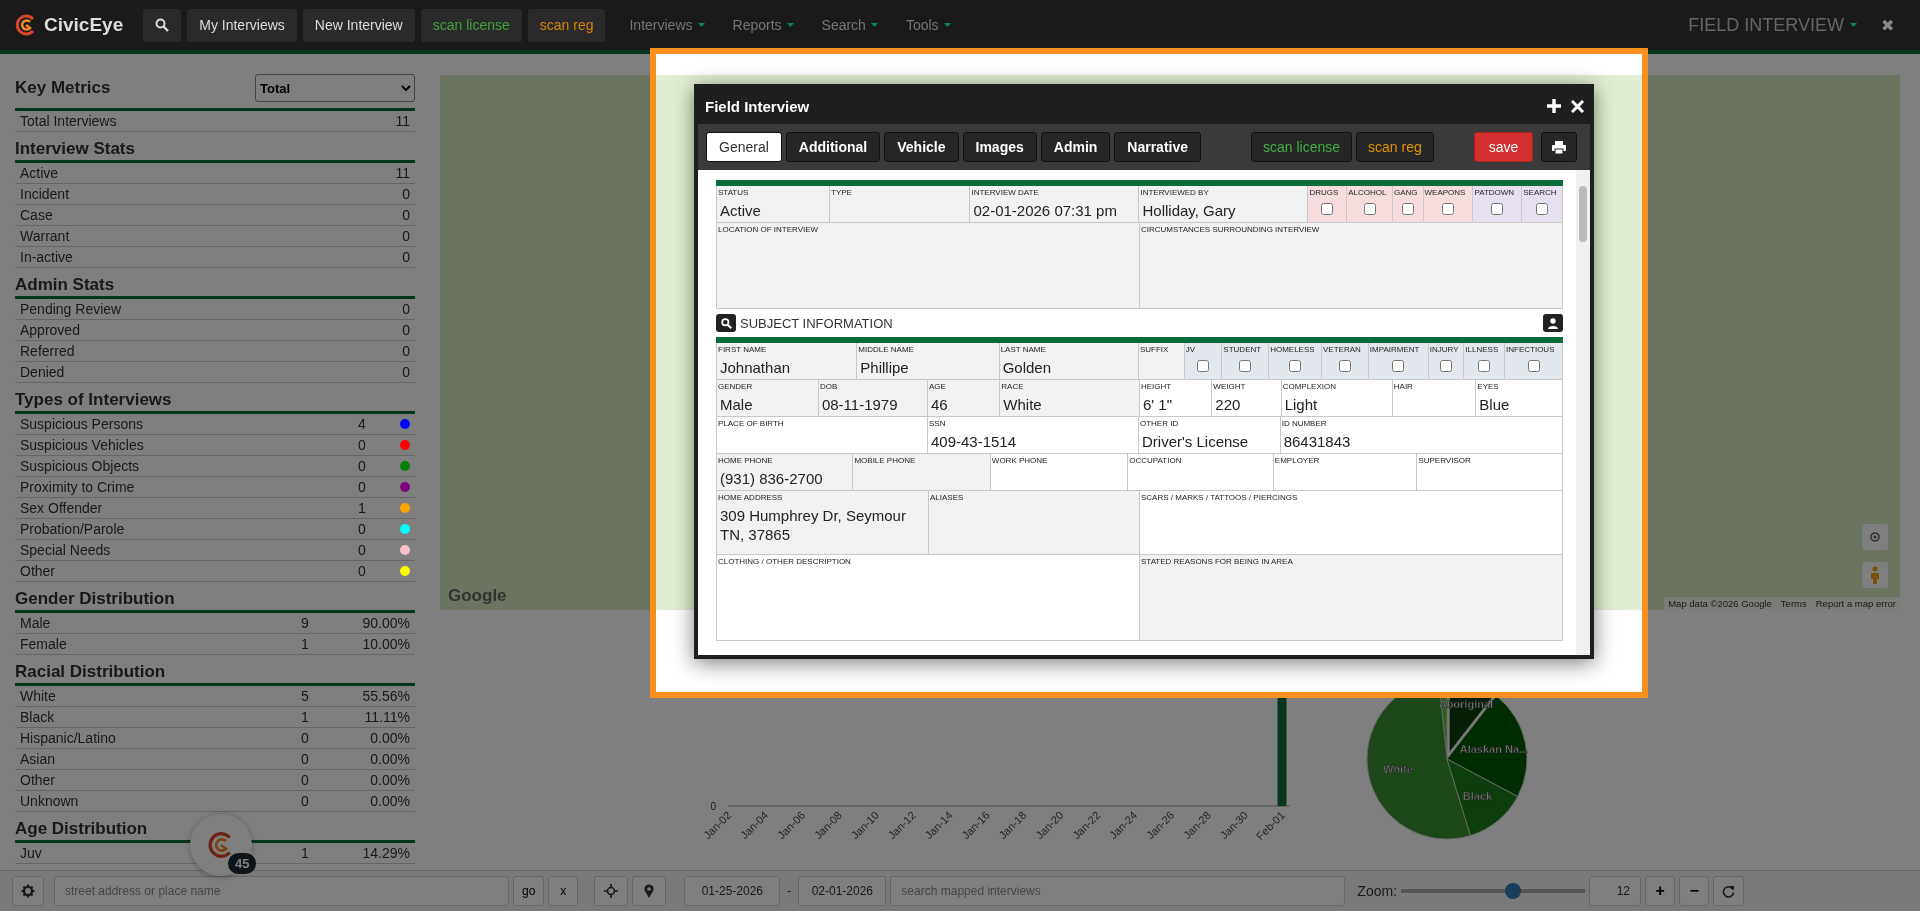  I want to click on nav-menu: Interviews, so click(667, 25).